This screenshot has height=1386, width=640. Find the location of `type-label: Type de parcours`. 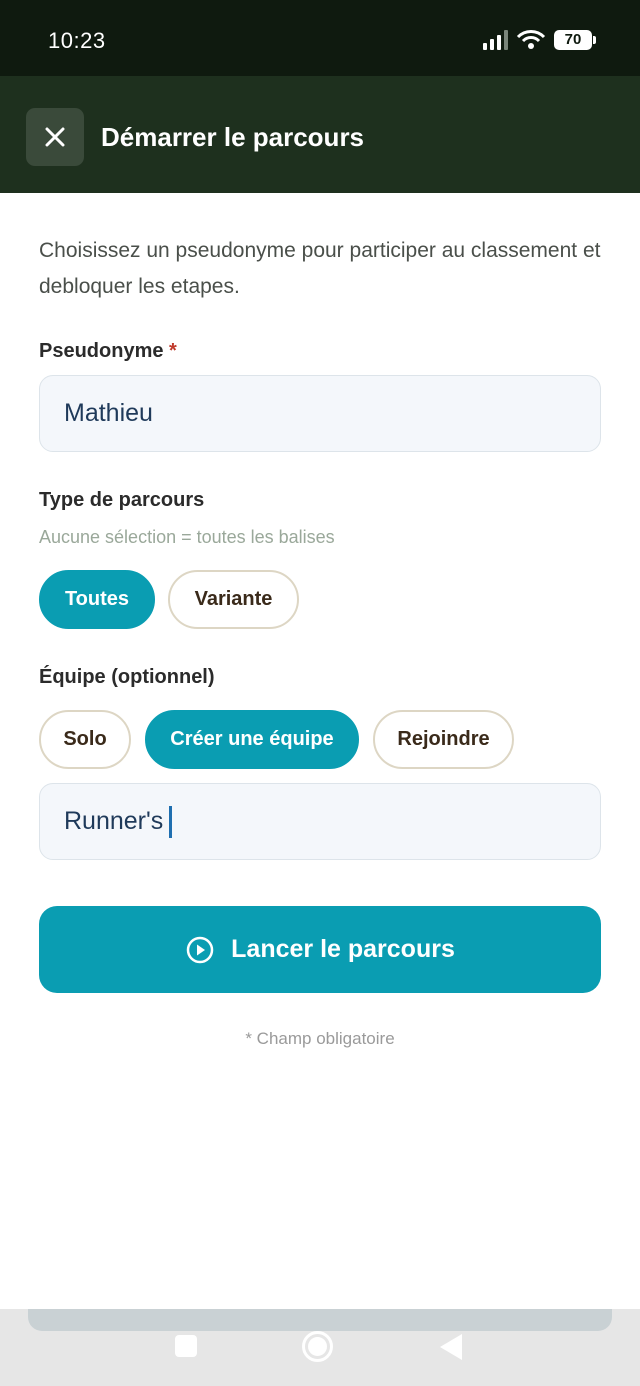

type-label: Type de parcours is located at coordinates (122, 500).